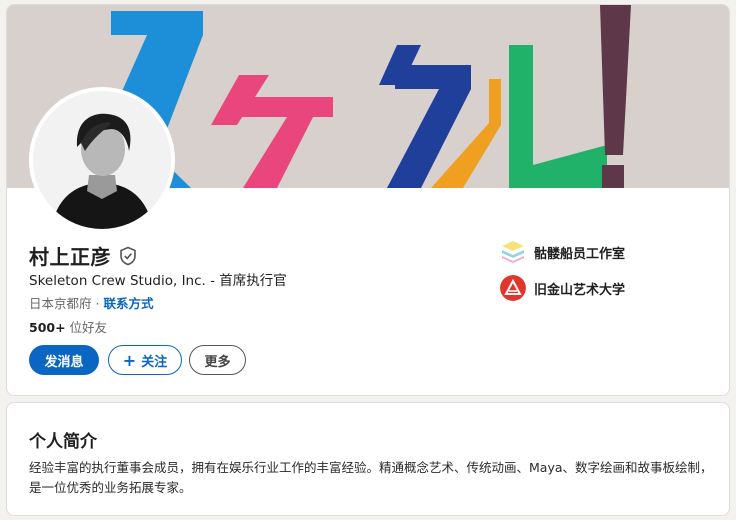 This screenshot has height=520, width=736. What do you see at coordinates (128, 303) in the screenshot?
I see `contact-info-link: 联系方式` at bounding box center [128, 303].